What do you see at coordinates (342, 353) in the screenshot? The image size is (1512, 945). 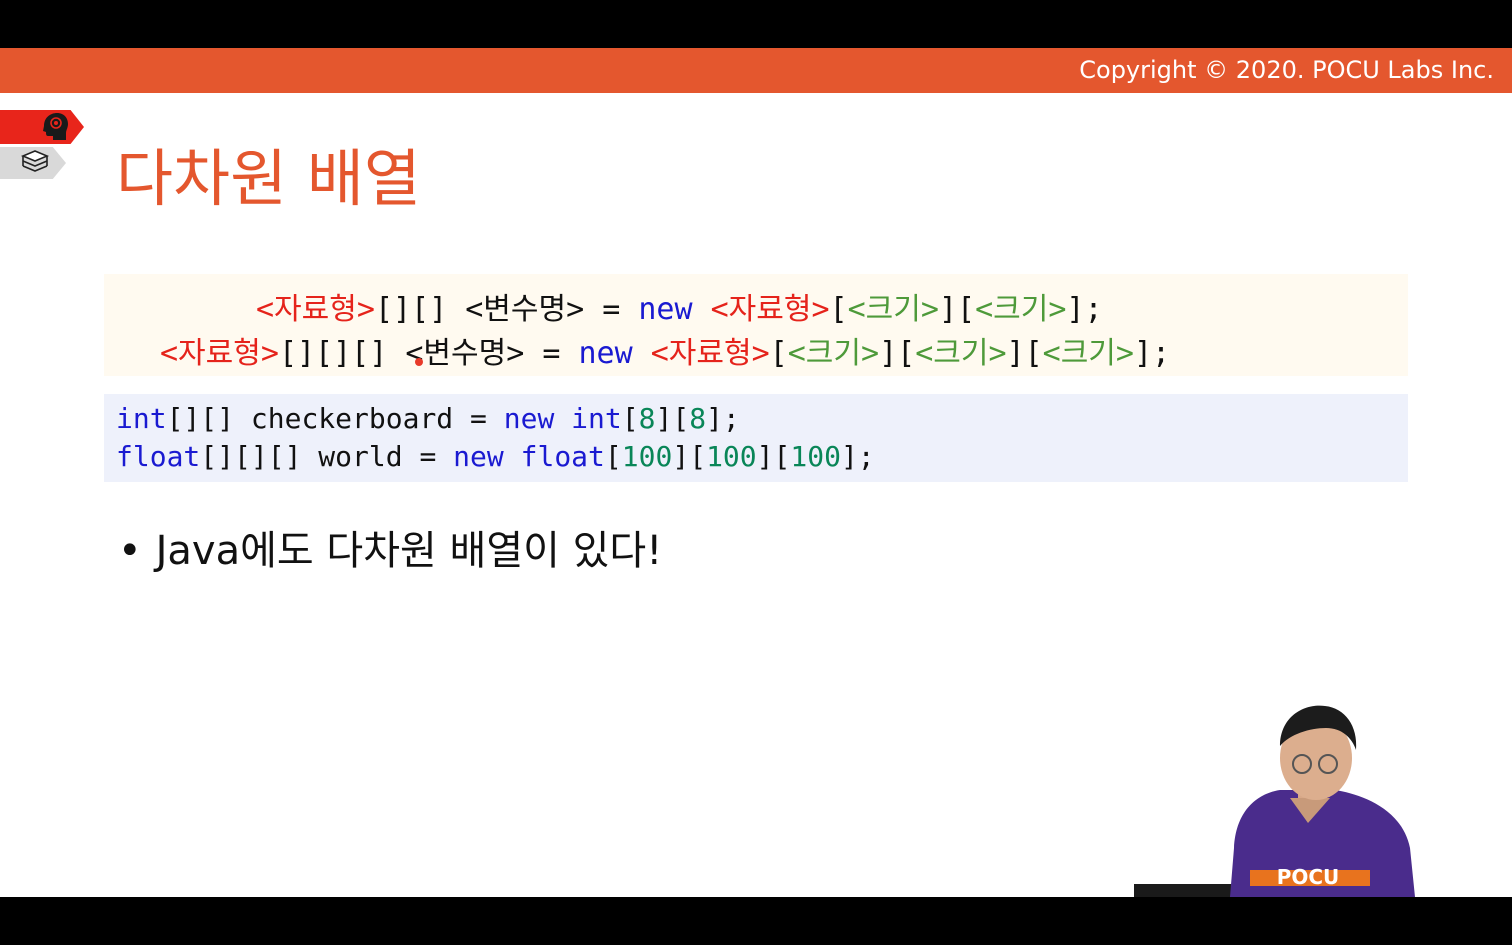 I see `code-token: [][][]` at bounding box center [342, 353].